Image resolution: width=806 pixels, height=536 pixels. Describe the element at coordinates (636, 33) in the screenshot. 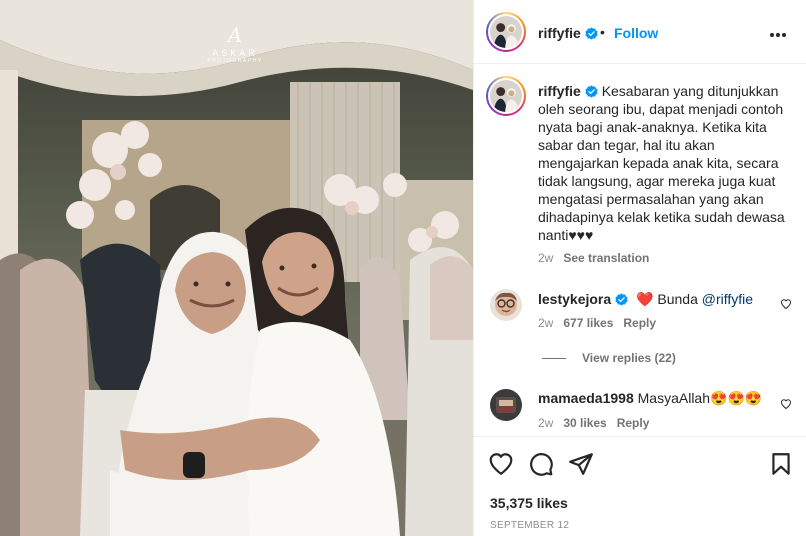

I see `follow-button: Follow` at that location.